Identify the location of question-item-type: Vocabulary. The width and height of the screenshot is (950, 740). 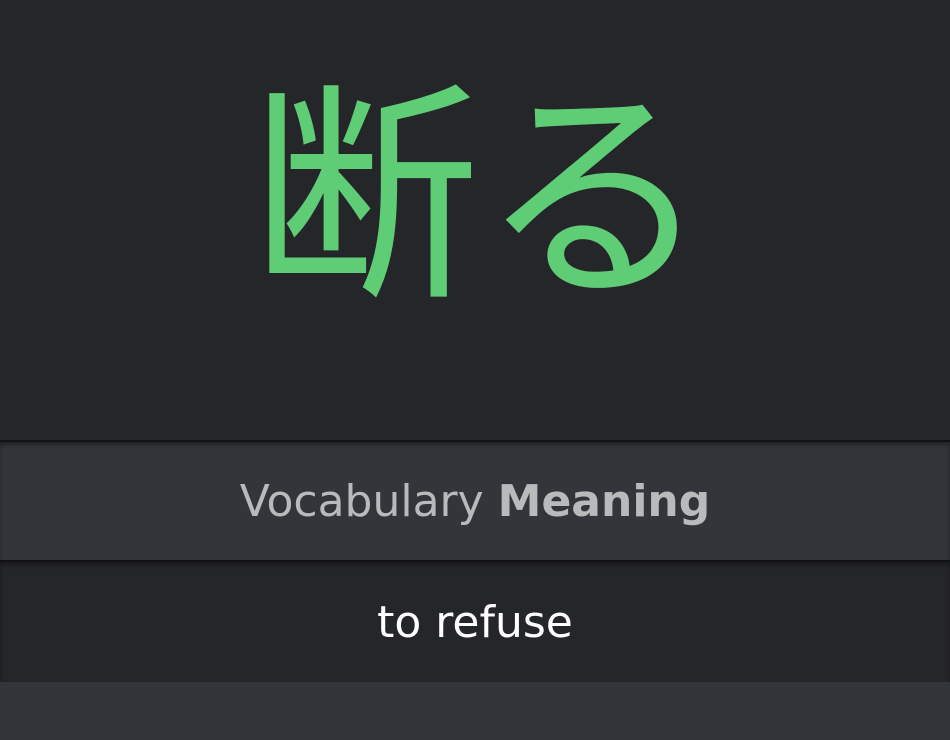
(361, 501).